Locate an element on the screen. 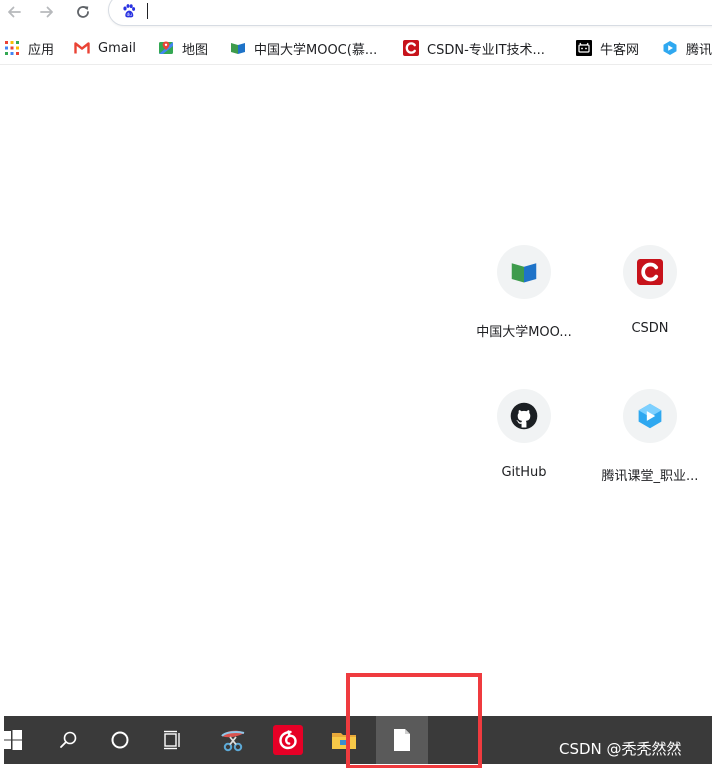  windows-icon is located at coordinates (12, 740).